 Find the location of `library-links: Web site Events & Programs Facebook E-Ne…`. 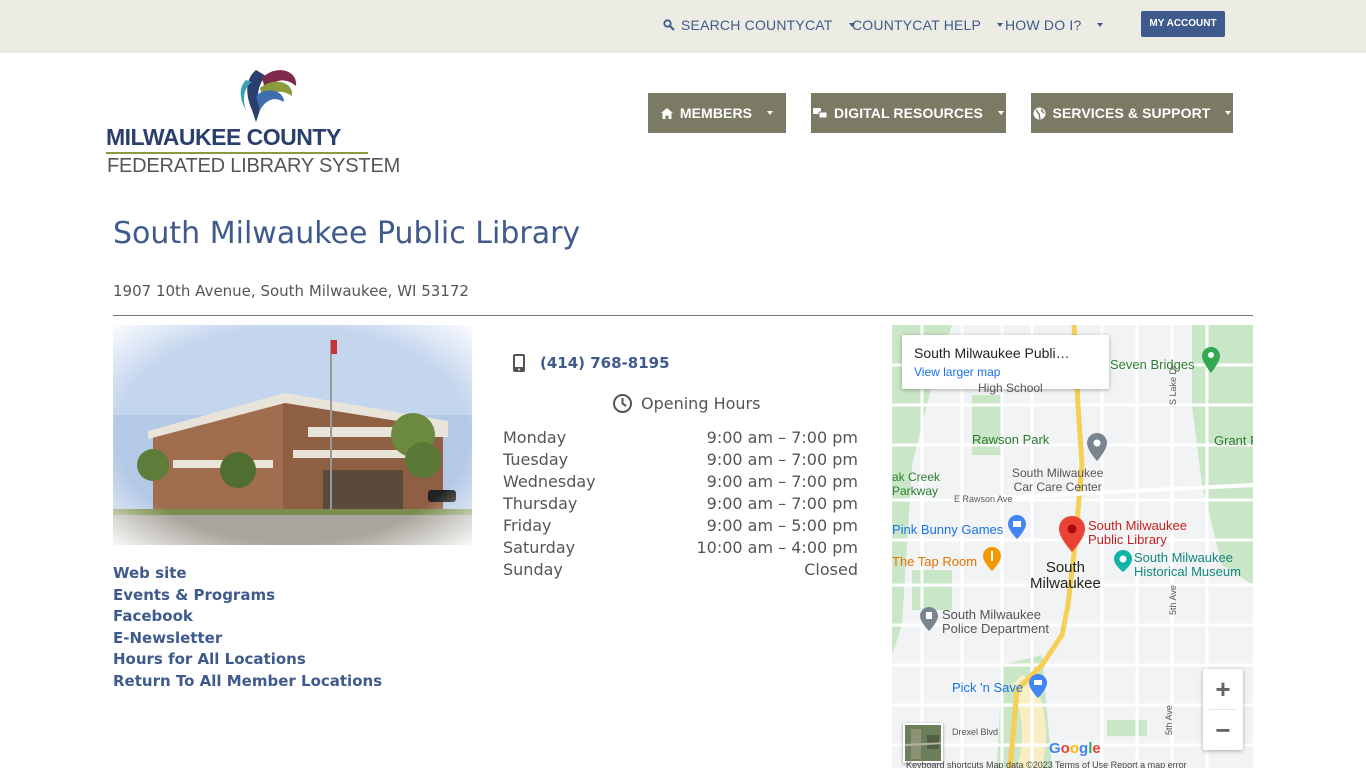

library-links: Web site Events & Programs Facebook E-Ne… is located at coordinates (247, 627).